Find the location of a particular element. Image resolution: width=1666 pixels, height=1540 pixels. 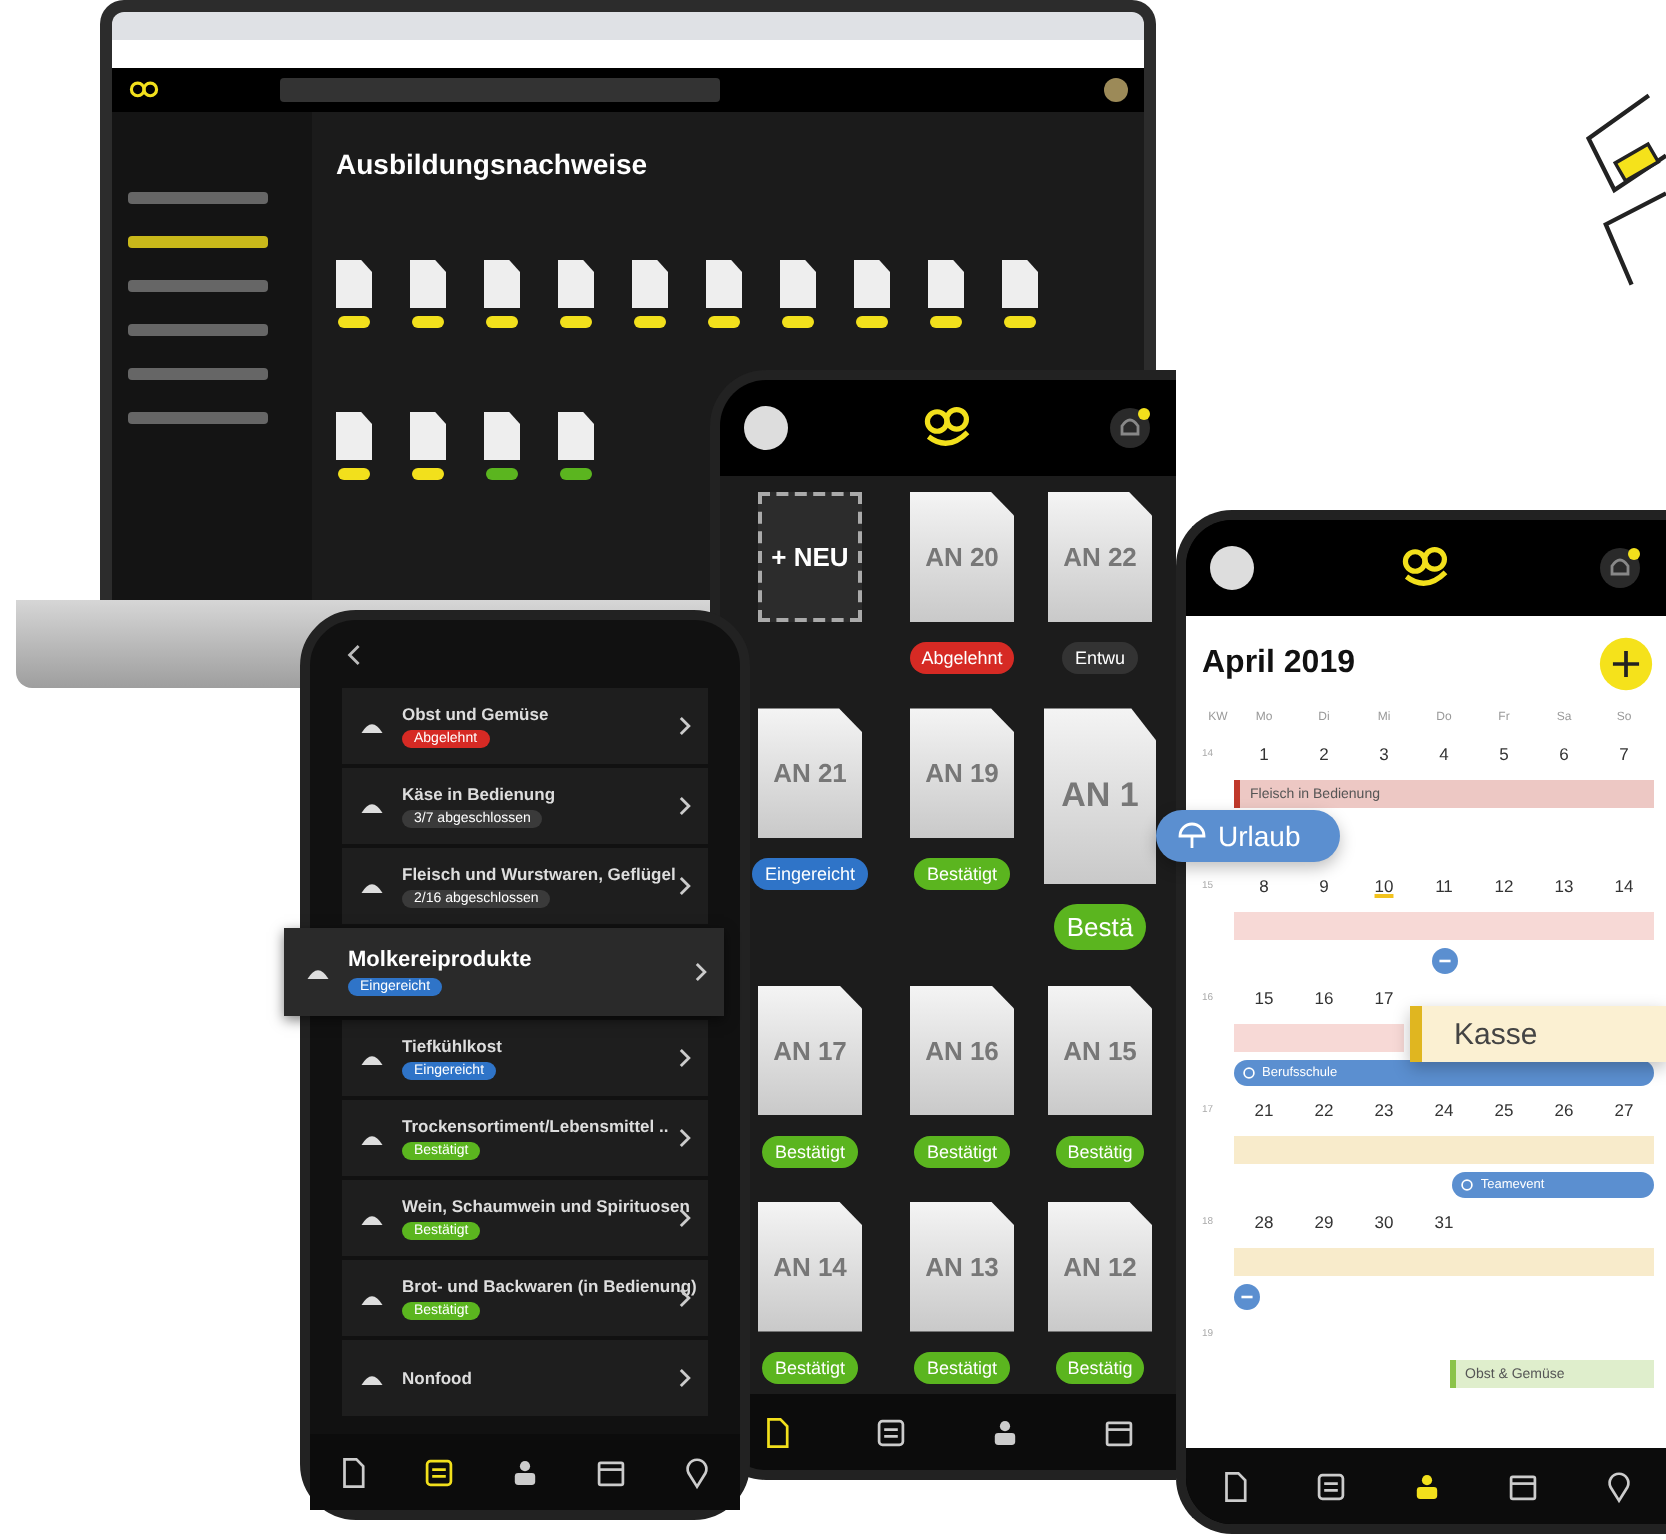

day-number: 24 is located at coordinates (1444, 1110).